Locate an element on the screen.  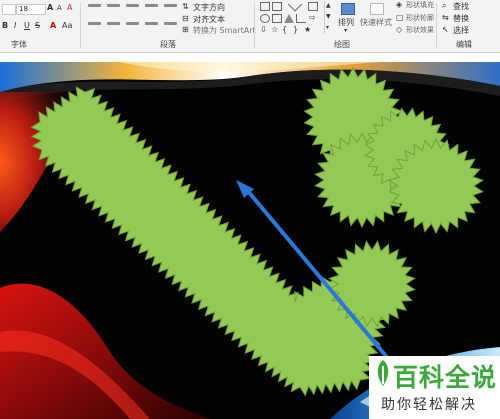
increase-indent-icon is located at coordinates (151, 5).